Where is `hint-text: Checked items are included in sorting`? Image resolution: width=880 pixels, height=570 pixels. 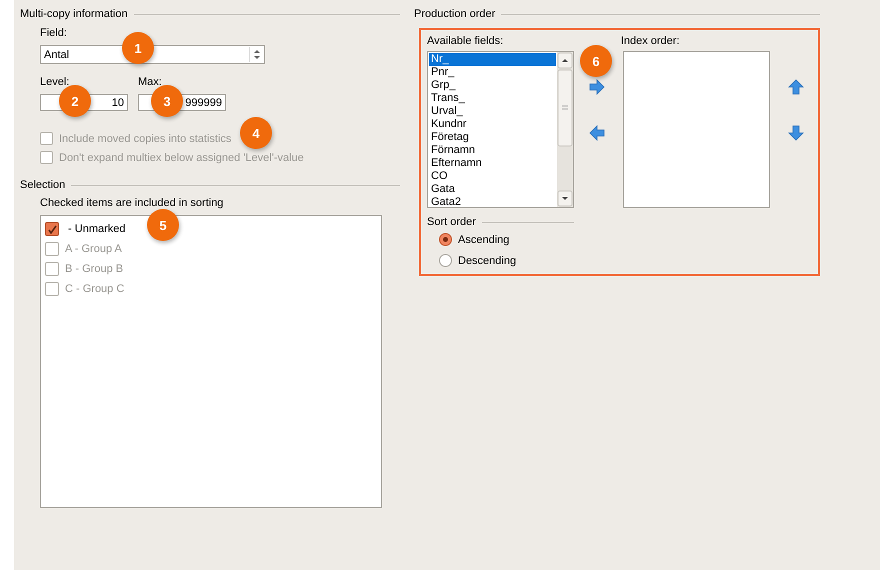
hint-text: Checked items are included in sorting is located at coordinates (132, 203).